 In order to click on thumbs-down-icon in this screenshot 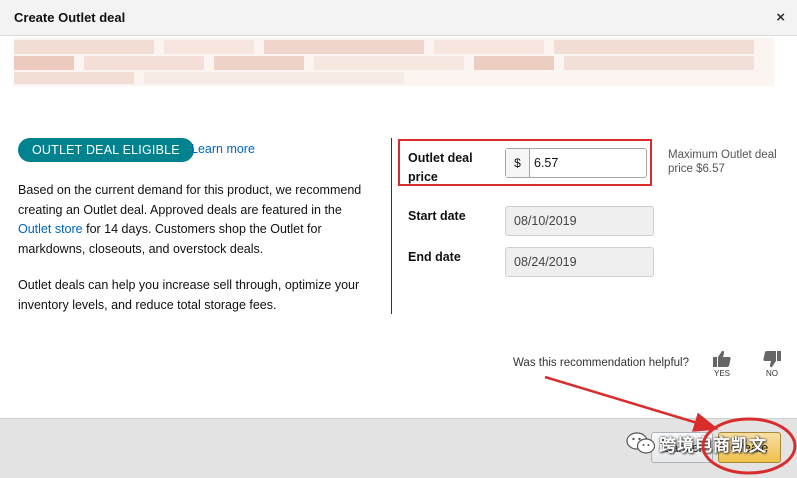, I will do `click(772, 359)`.